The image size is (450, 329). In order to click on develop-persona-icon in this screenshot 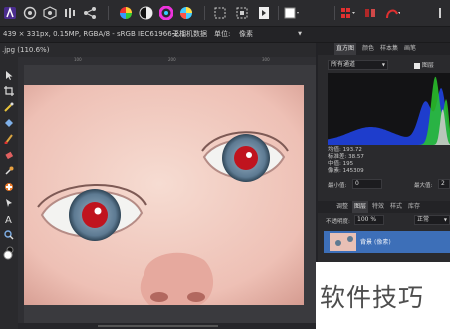, I will do `click(30, 13)`.